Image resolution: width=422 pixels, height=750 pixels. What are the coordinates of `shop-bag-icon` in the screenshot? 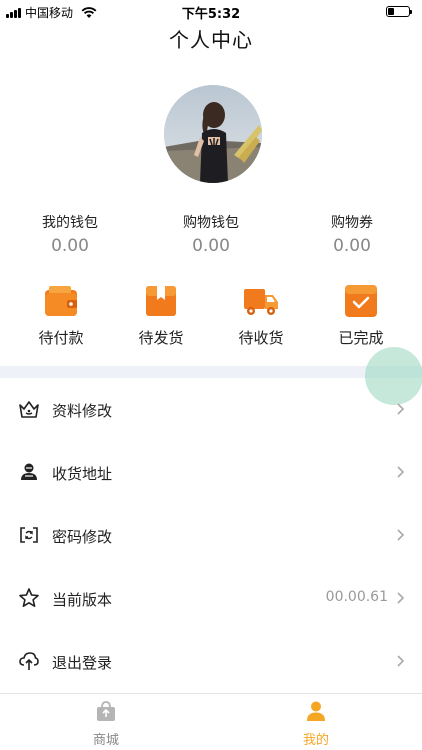 It's located at (106, 711).